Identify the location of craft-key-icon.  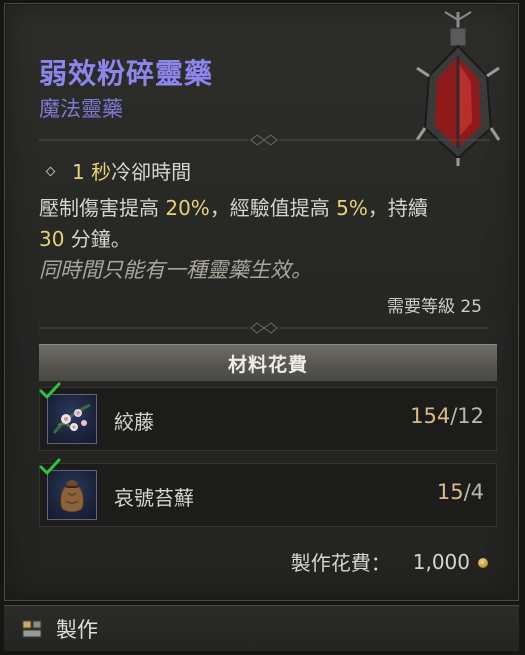
(32, 629).